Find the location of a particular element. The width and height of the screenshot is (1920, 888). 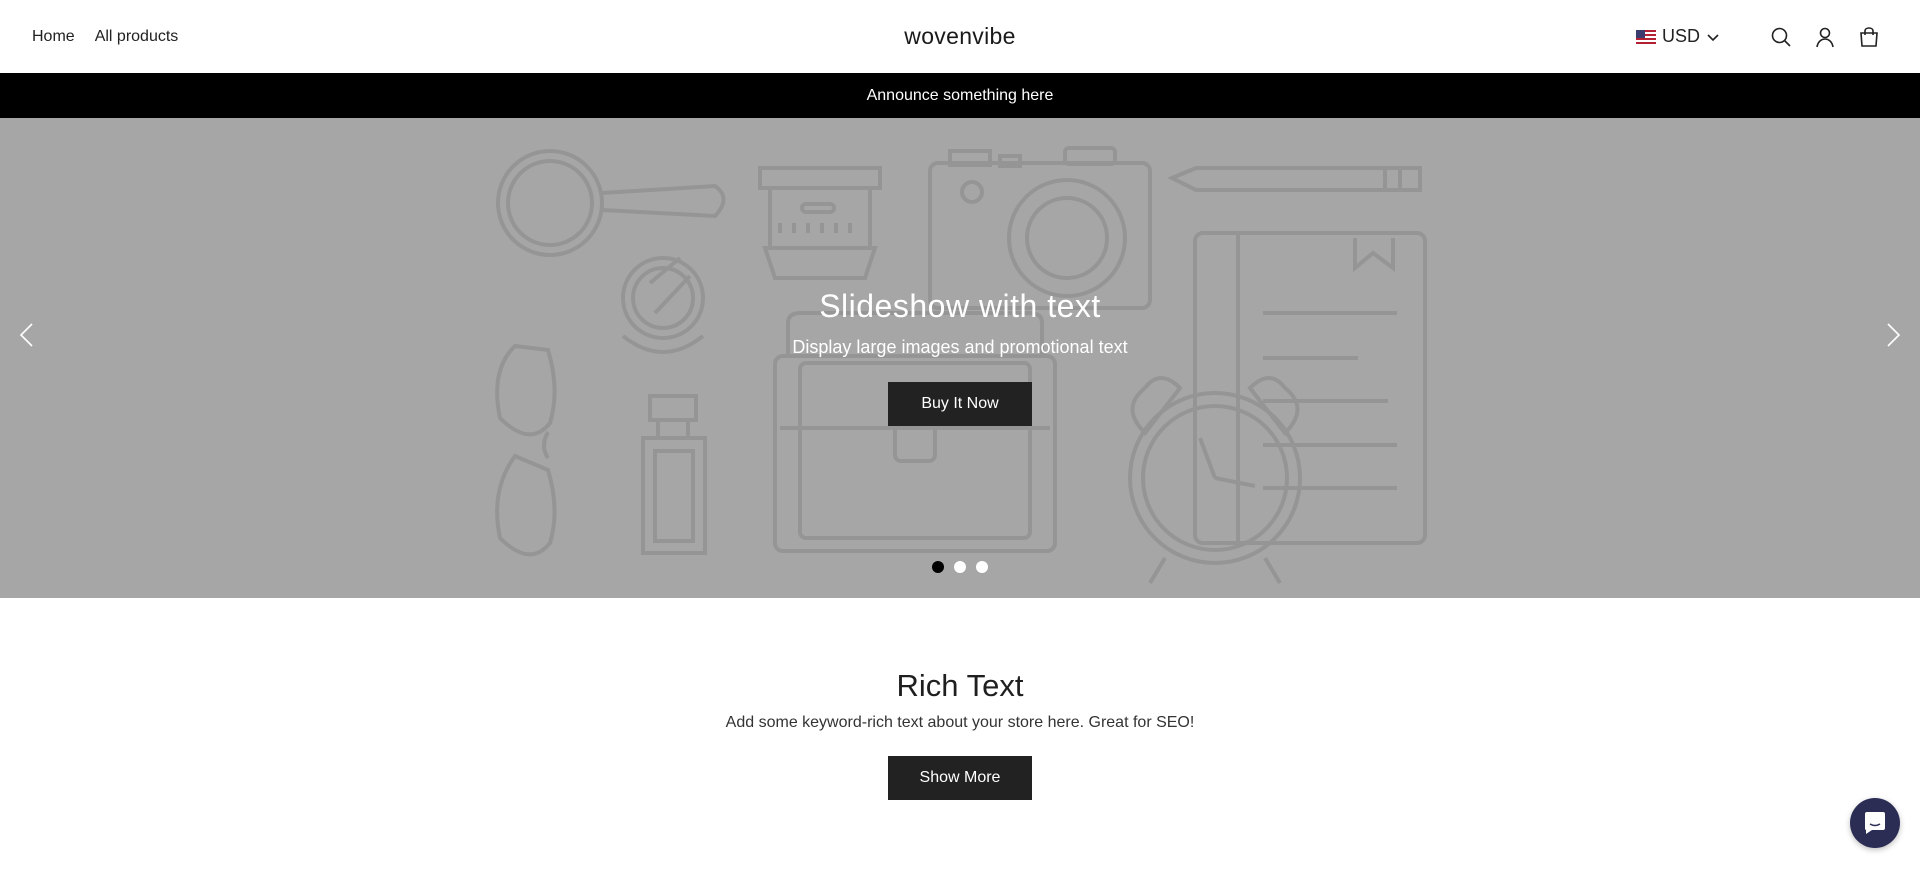

slideshow-dots is located at coordinates (960, 567).